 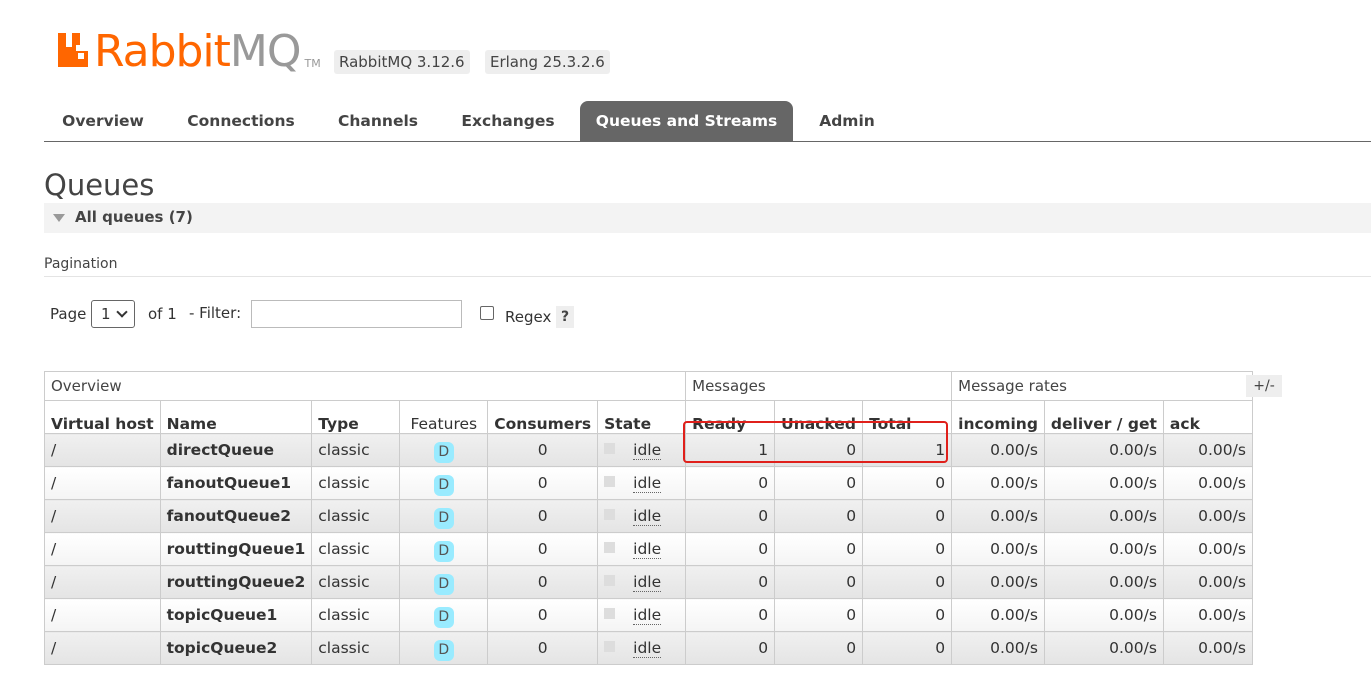 What do you see at coordinates (236, 417) in the screenshot?
I see `col-name: Name` at bounding box center [236, 417].